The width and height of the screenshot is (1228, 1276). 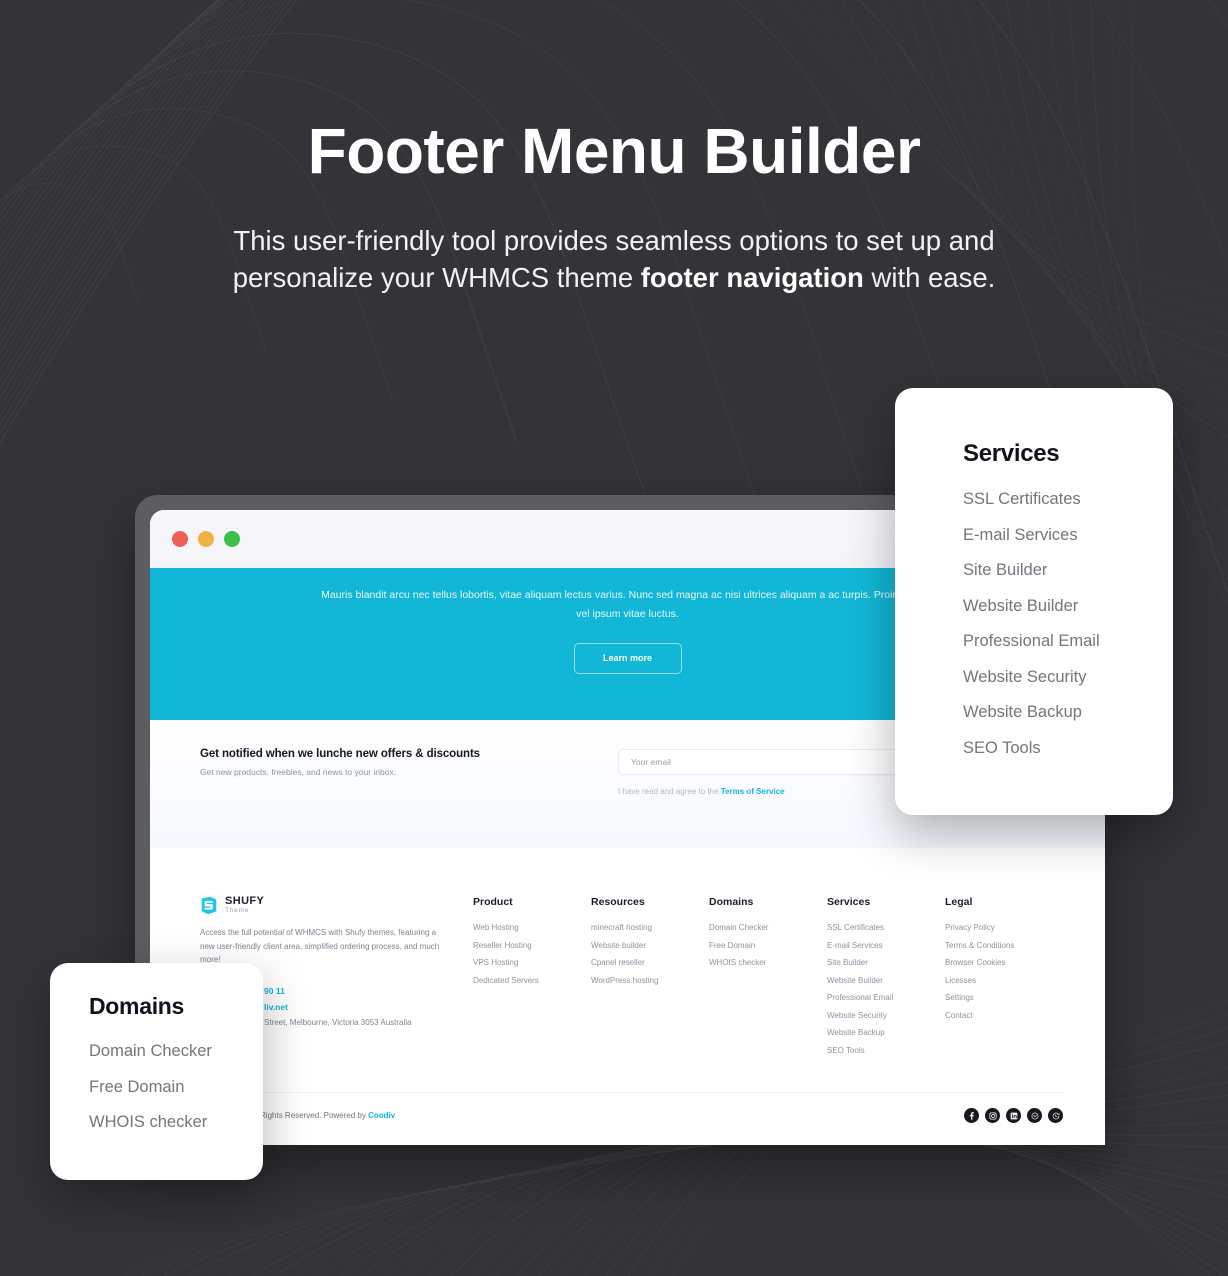 What do you see at coordinates (886, 945) in the screenshot?
I see `footer-link: E-mail Services` at bounding box center [886, 945].